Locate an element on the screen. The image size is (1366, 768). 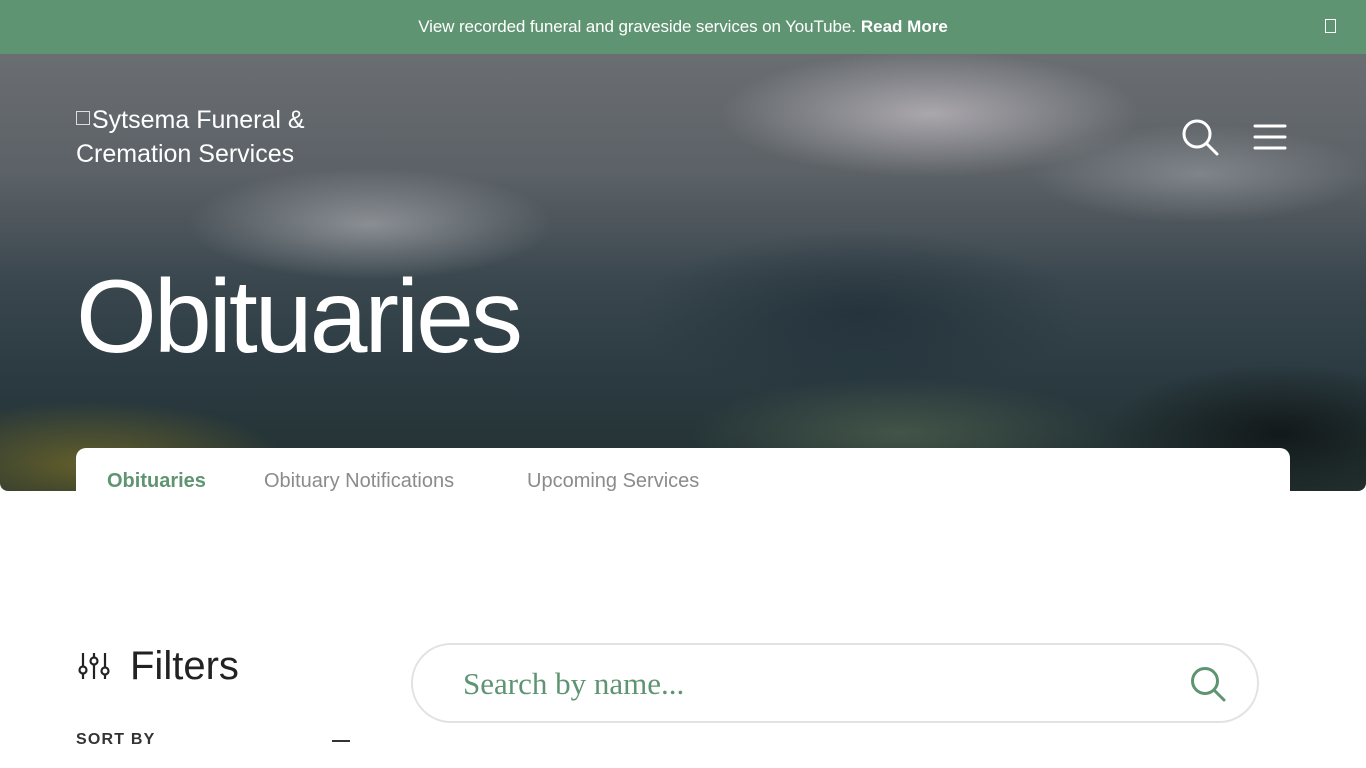
menu-icon is located at coordinates (1270, 137).